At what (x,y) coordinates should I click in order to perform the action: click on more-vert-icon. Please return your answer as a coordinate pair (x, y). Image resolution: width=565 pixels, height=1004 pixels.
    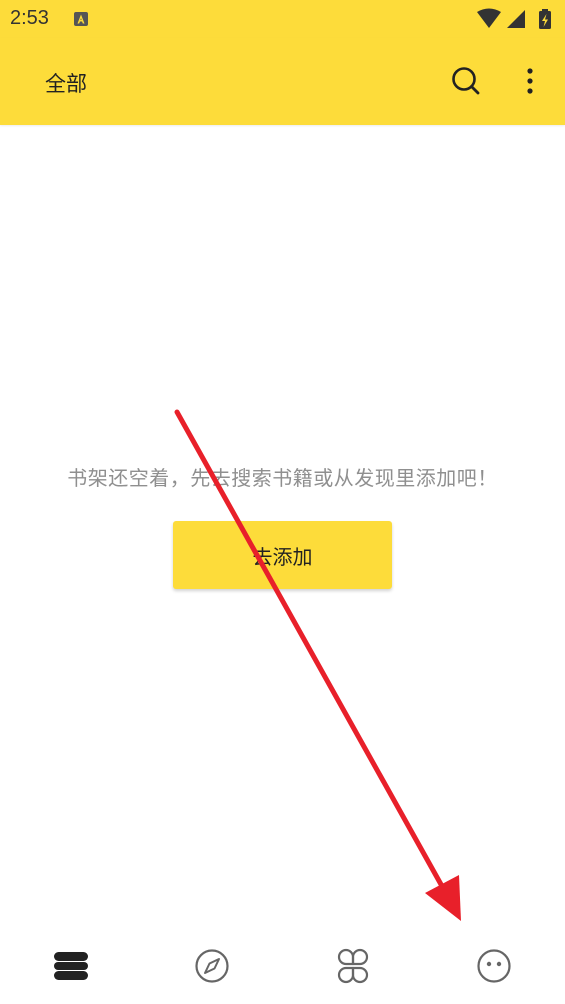
    Looking at the image, I should click on (530, 81).